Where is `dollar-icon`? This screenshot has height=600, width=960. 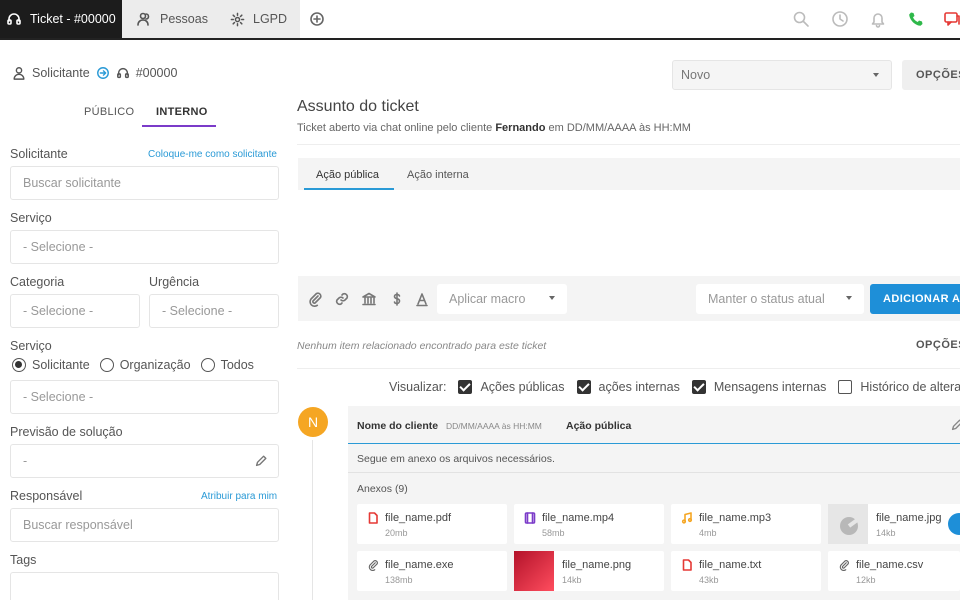 dollar-icon is located at coordinates (397, 299).